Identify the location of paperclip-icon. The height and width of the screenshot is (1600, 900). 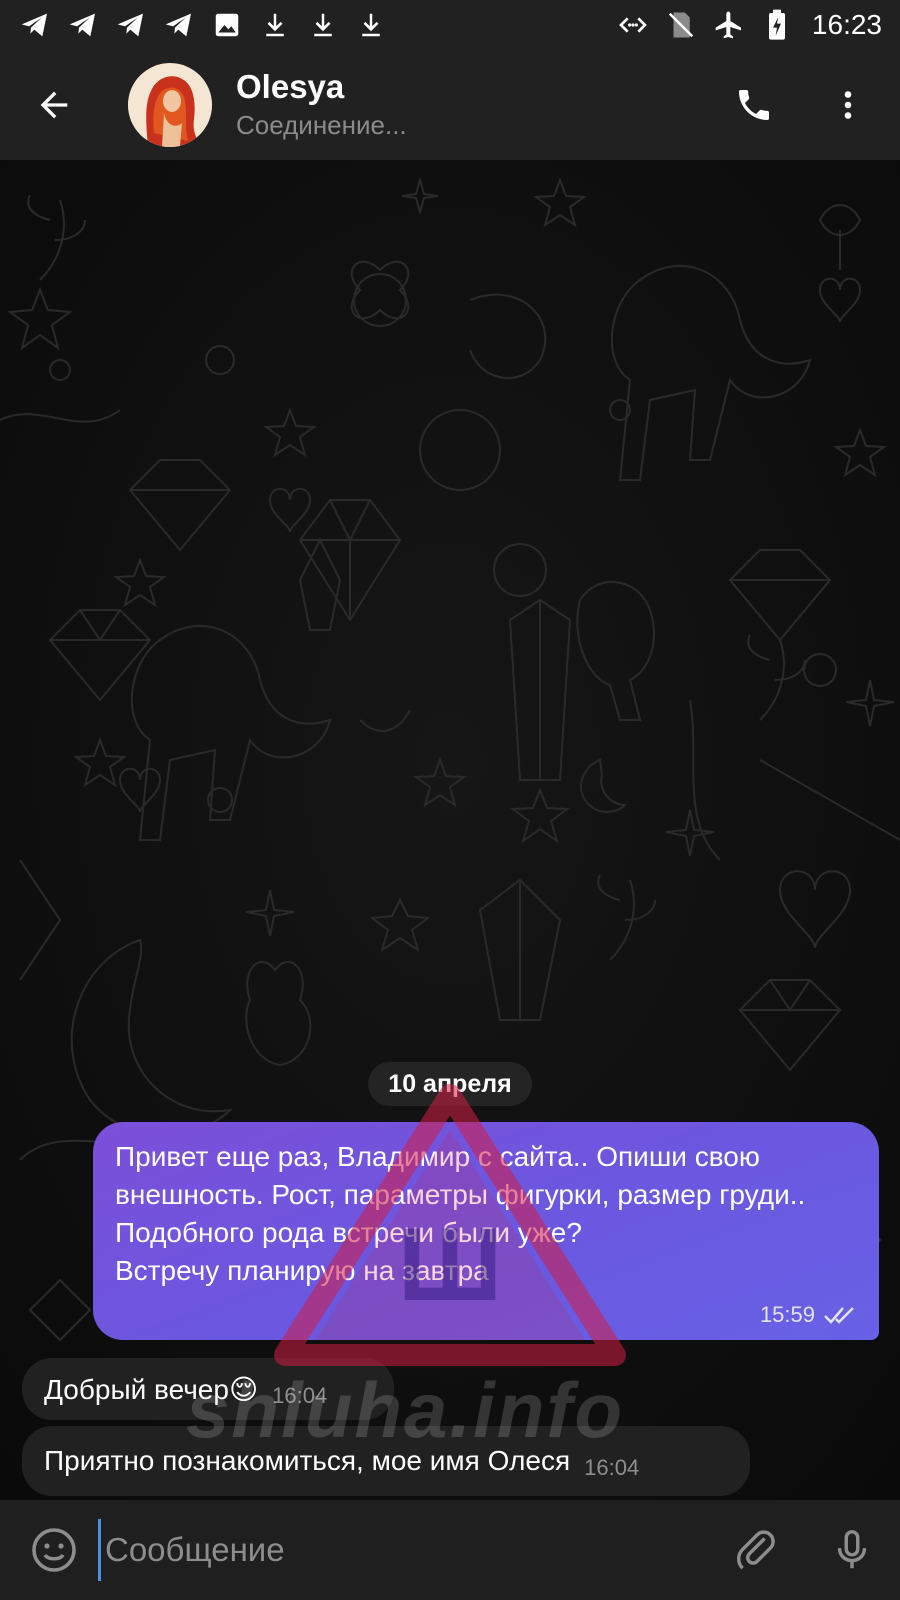
(755, 1550).